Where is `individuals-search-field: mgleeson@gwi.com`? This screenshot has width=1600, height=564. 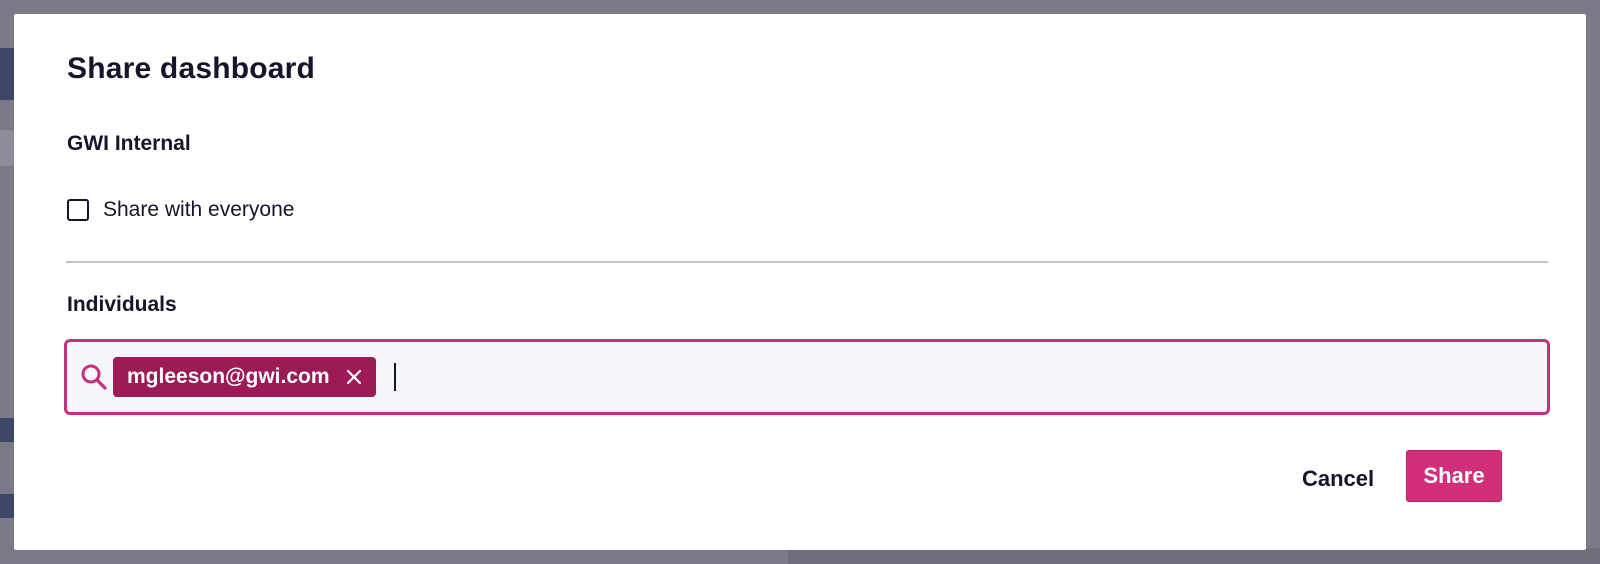
individuals-search-field: mgleeson@gwi.com is located at coordinates (807, 377).